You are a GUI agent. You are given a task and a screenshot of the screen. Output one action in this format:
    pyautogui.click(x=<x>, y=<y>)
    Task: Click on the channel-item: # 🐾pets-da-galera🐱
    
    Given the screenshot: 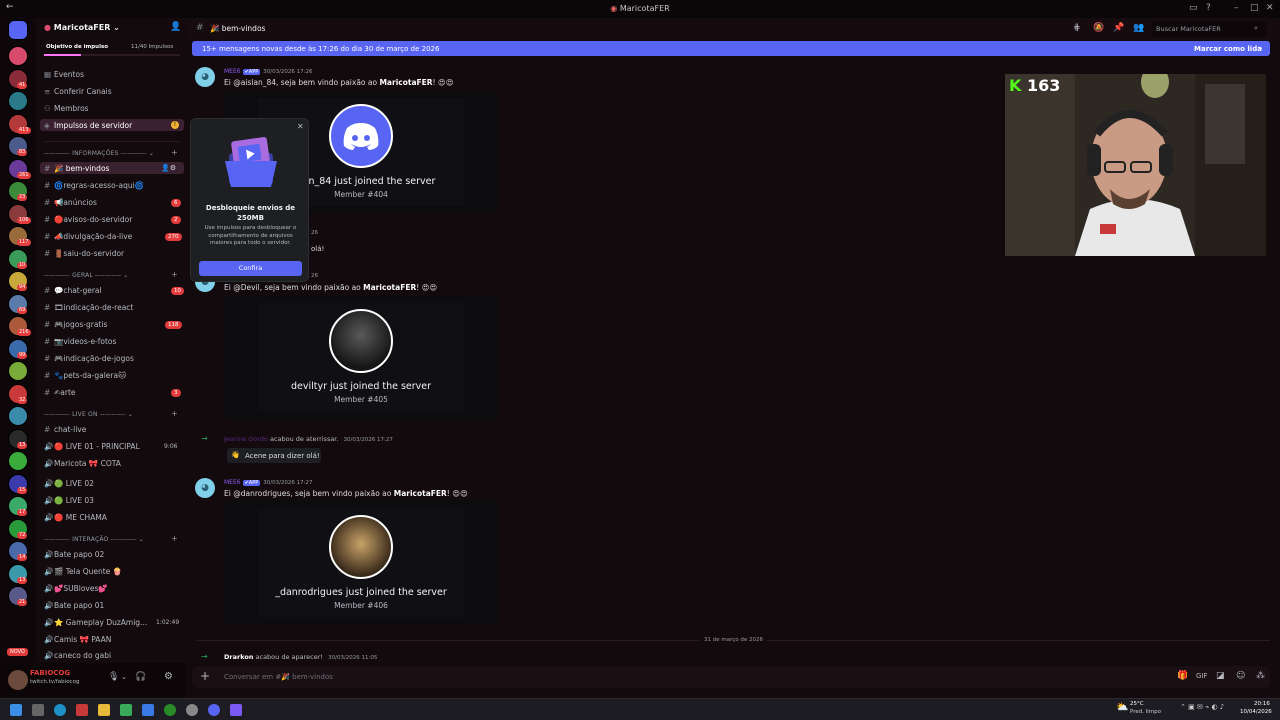 What is the action you would take?
    pyautogui.click(x=85, y=375)
    